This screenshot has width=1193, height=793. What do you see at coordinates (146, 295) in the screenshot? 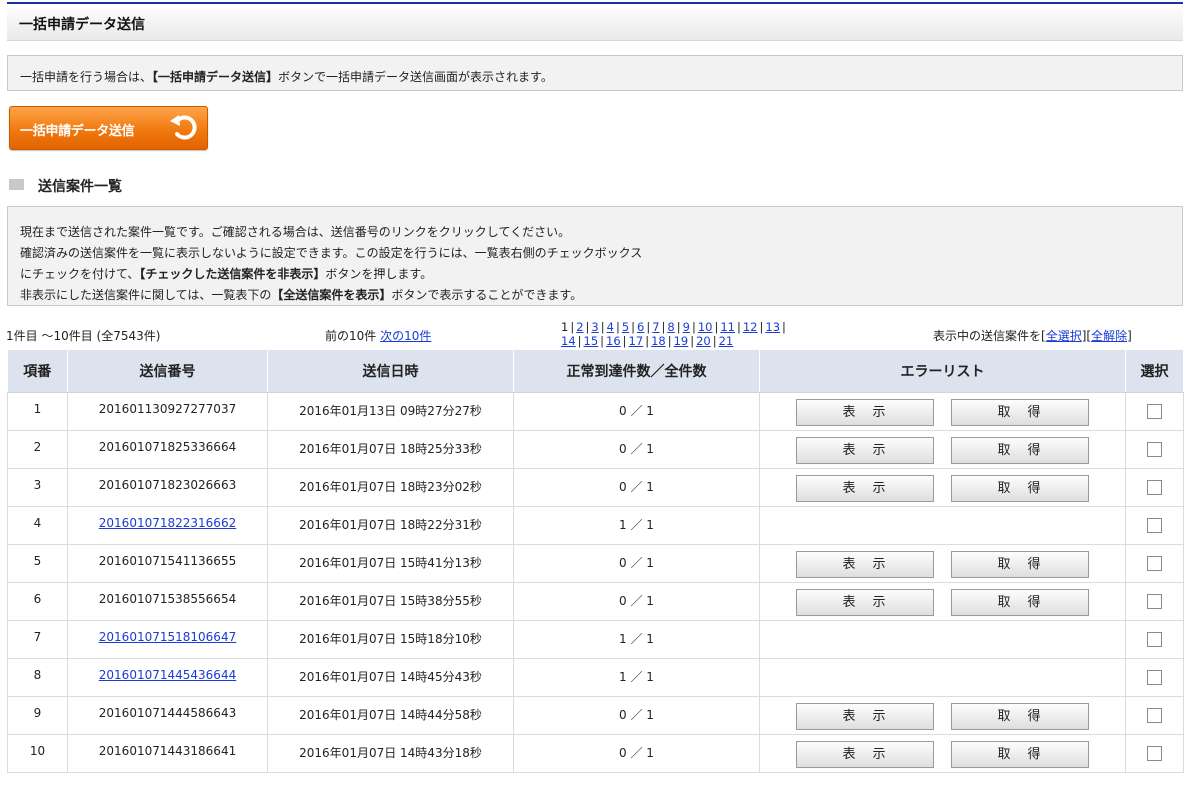
I see `notes-line-4-pre: 非表示にした送信案件に関しては、一覧表下の` at bounding box center [146, 295].